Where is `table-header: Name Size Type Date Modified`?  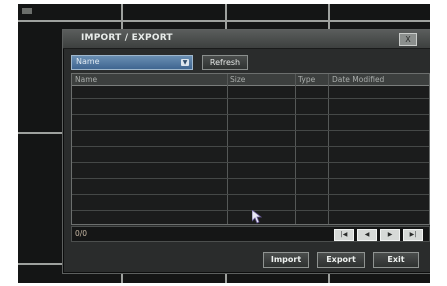
table-header: Name Size Type Date Modified is located at coordinates (250, 80).